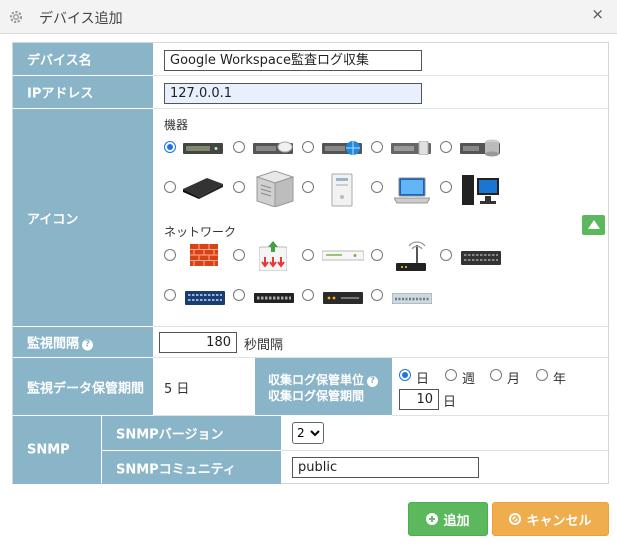 This screenshot has width=617, height=549. I want to click on dark-router-icon, so click(343, 298).